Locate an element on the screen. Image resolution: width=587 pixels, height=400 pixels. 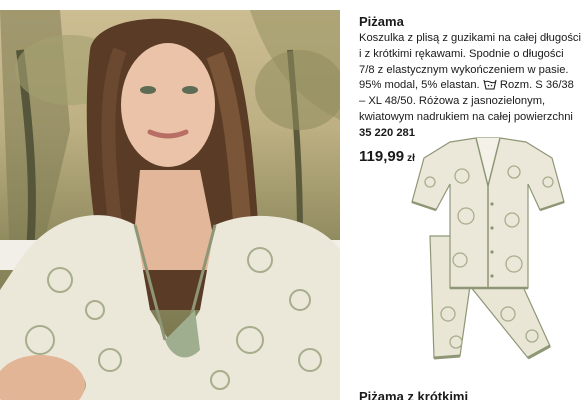
pajama-packshot is located at coordinates (488, 248).